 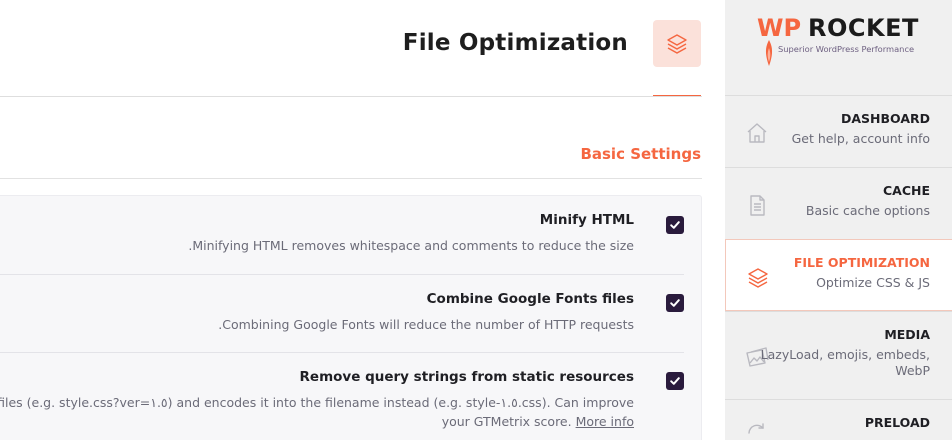 What do you see at coordinates (779, 28) in the screenshot?
I see `logo-wp-text: WP` at bounding box center [779, 28].